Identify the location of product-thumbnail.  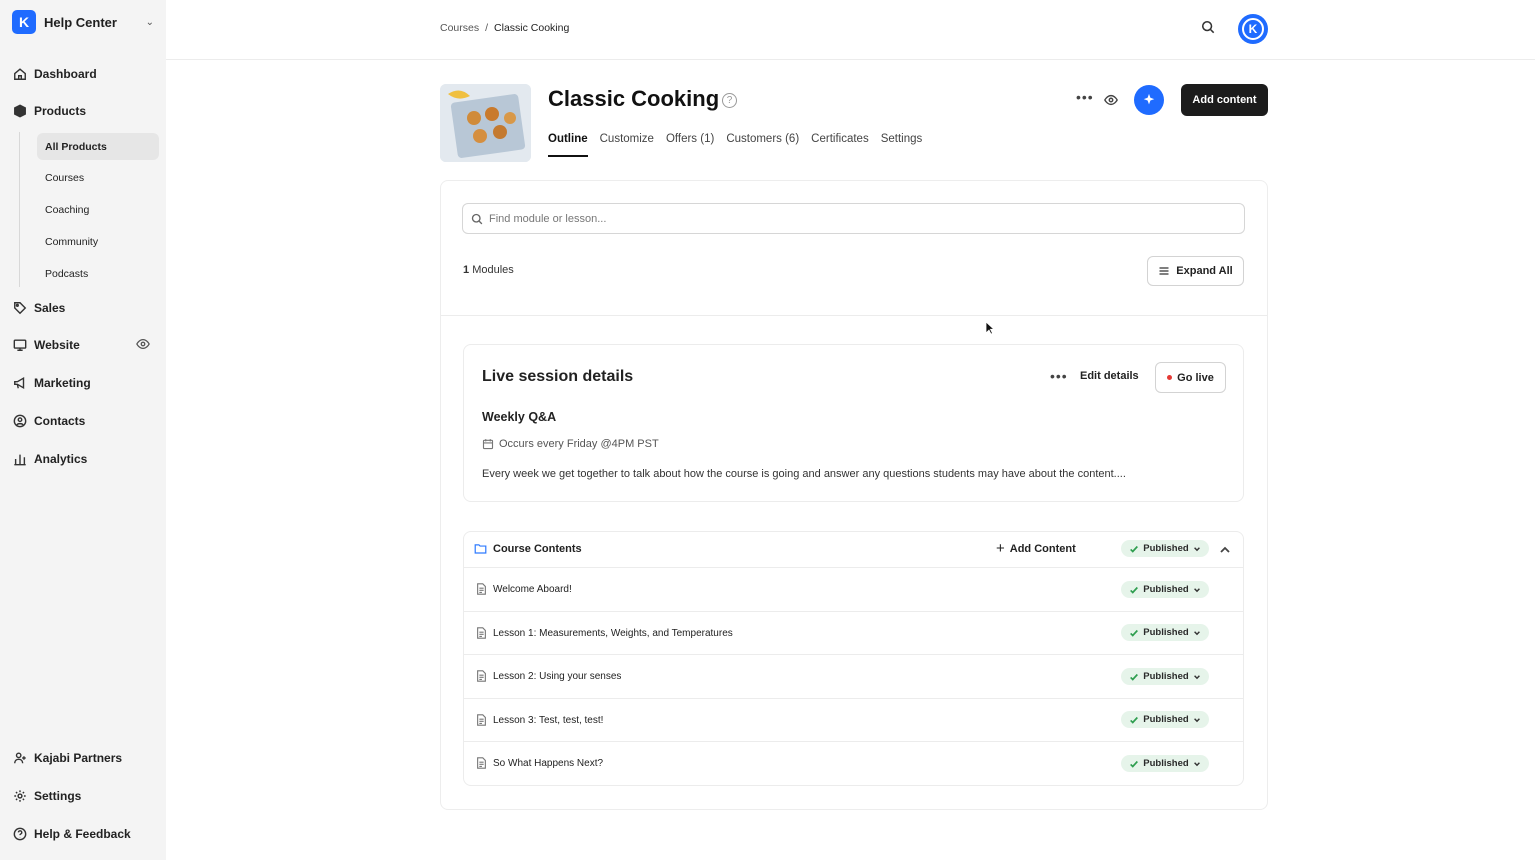
(485, 123).